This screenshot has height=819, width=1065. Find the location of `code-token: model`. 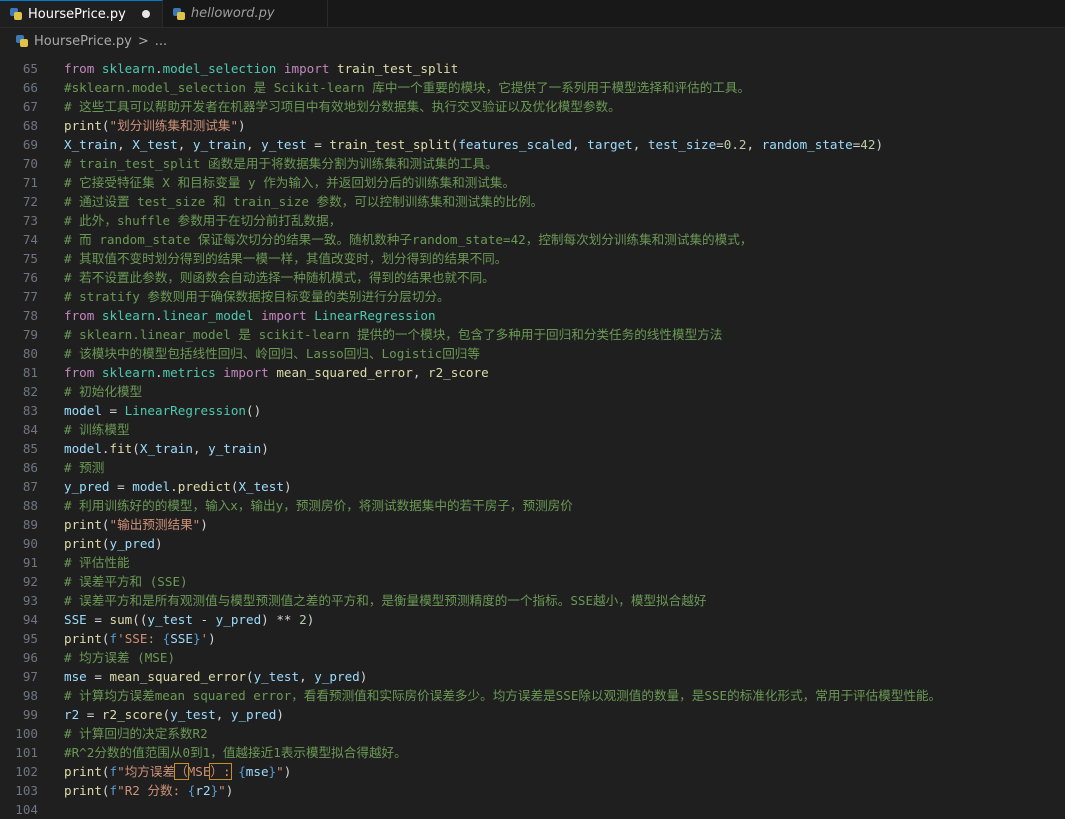

code-token: model is located at coordinates (151, 486).